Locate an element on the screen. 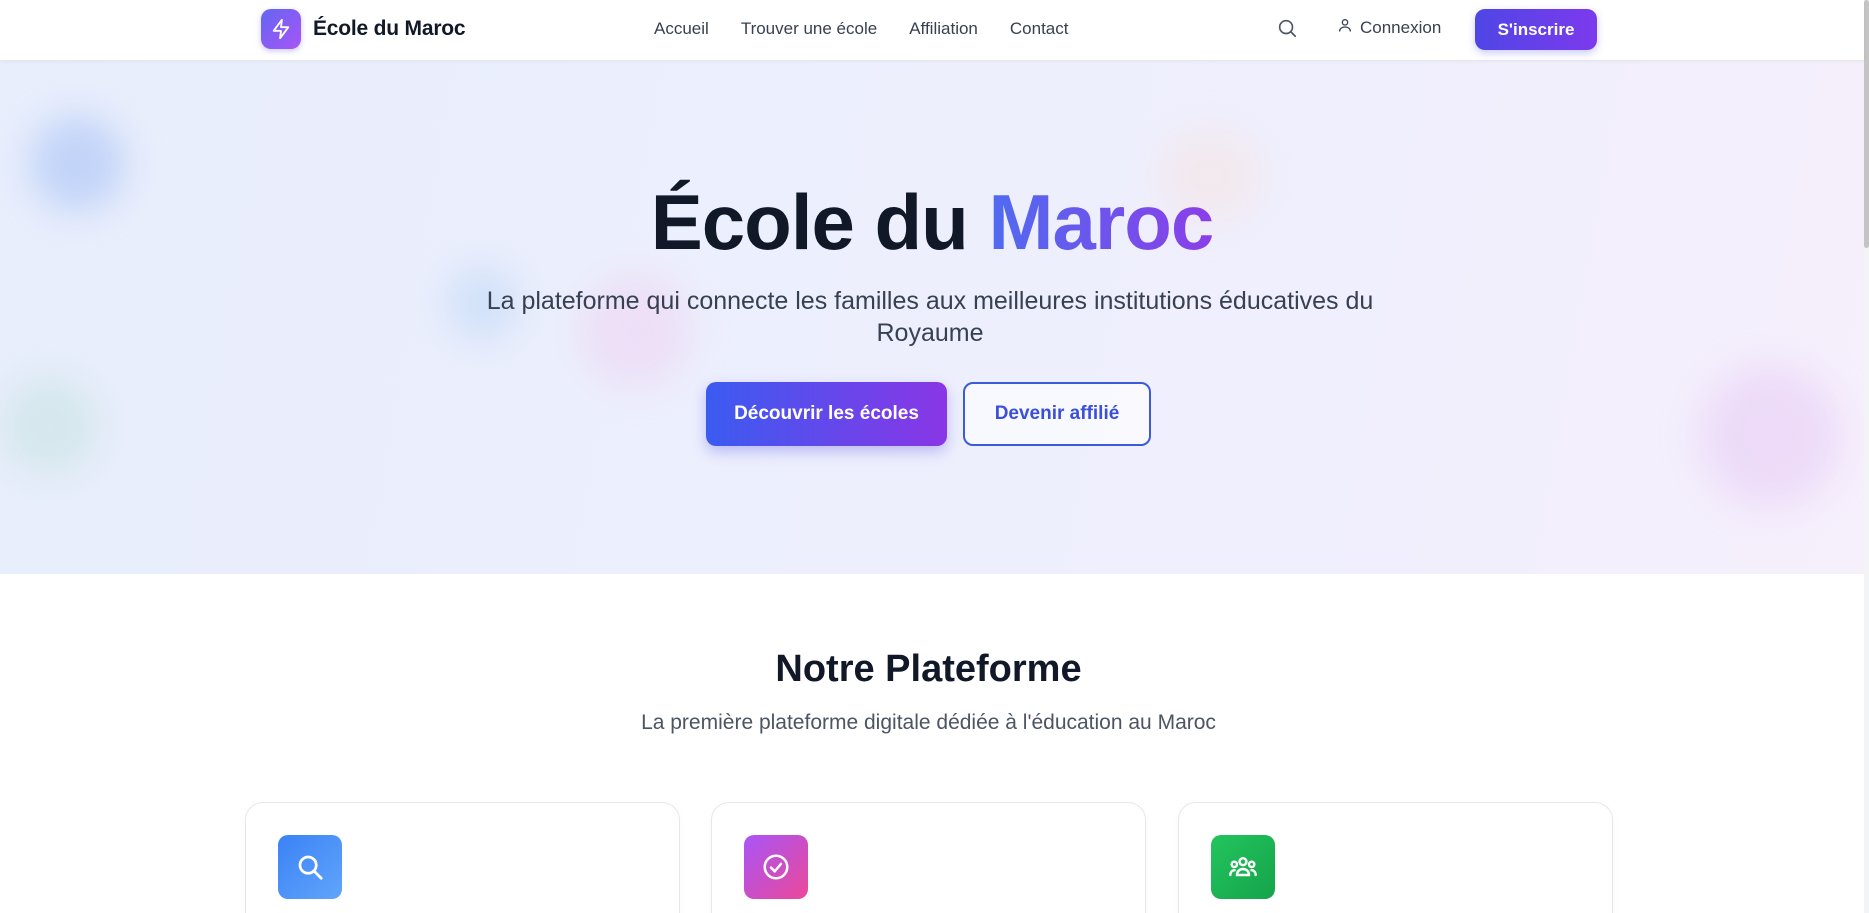 This screenshot has width=1869, height=913. discover-schools-button: Découvrir les écoles is located at coordinates (826, 414).